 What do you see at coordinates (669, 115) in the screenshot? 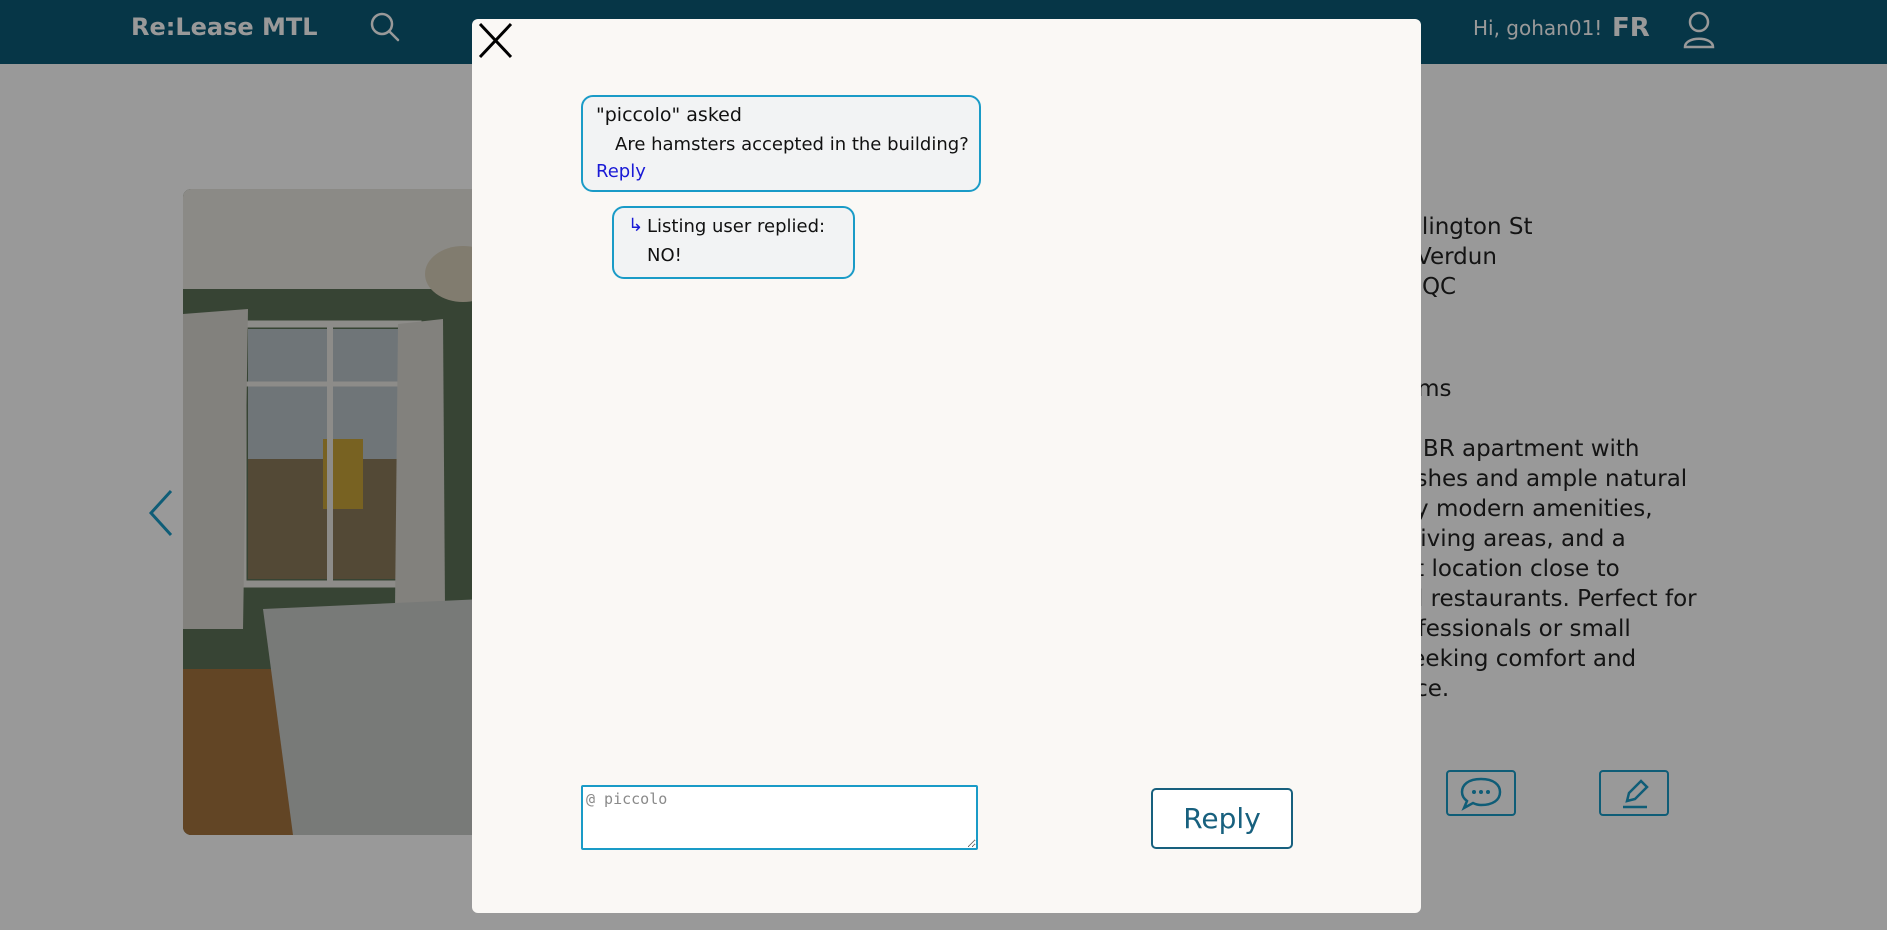
I see `question-author: "piccolo" asked` at bounding box center [669, 115].